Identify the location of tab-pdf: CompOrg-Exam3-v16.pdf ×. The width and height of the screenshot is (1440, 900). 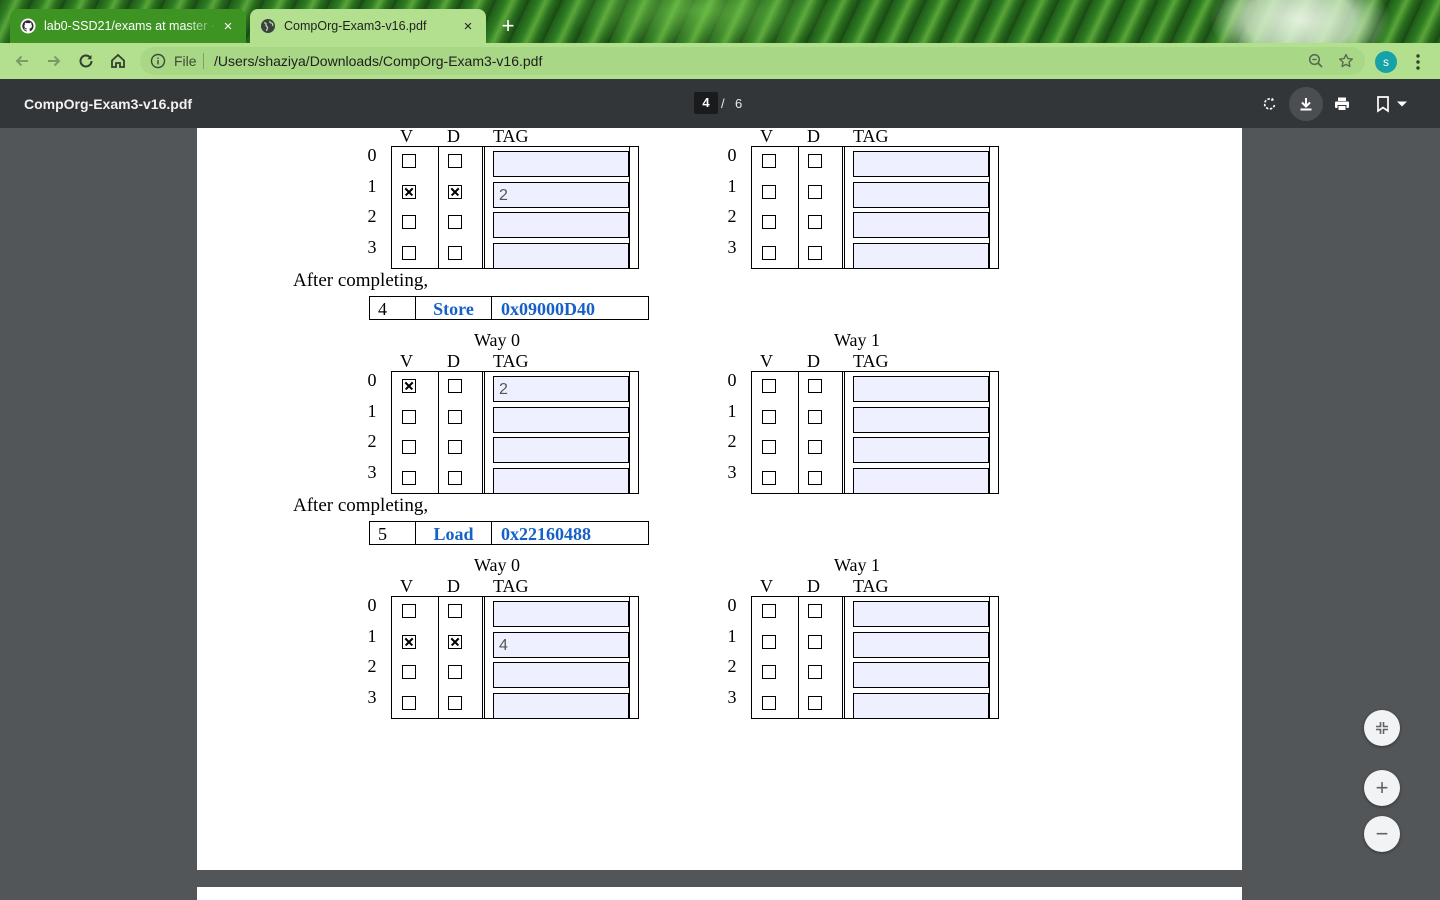
(368, 26).